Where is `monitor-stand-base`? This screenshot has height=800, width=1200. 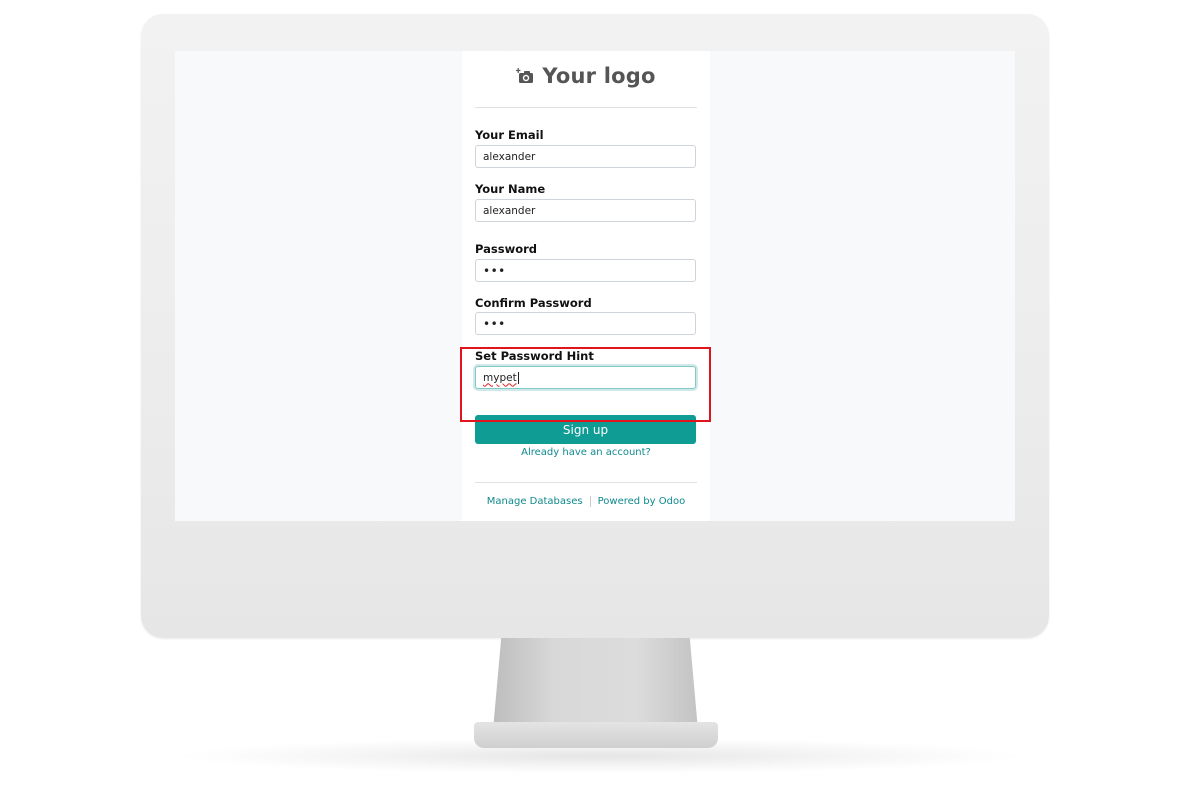 monitor-stand-base is located at coordinates (596, 735).